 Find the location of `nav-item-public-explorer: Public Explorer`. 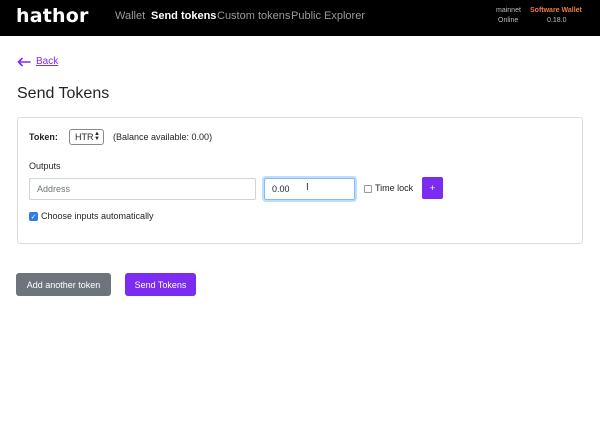

nav-item-public-explorer: Public Explorer is located at coordinates (328, 16).